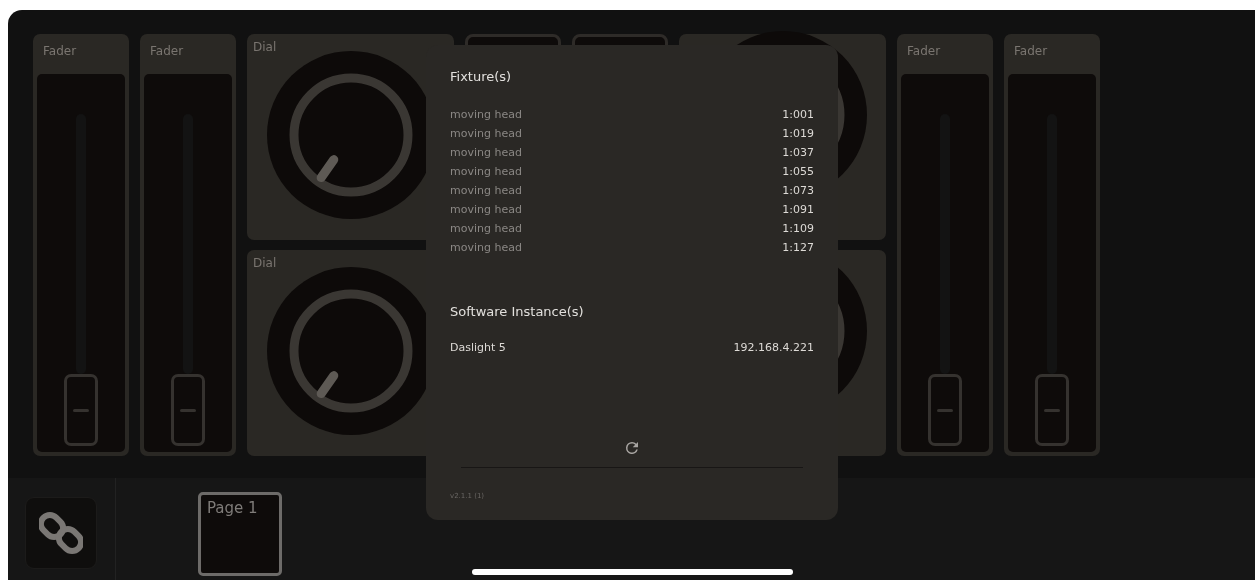  I want to click on fixture-address: 1:091, so click(798, 210).